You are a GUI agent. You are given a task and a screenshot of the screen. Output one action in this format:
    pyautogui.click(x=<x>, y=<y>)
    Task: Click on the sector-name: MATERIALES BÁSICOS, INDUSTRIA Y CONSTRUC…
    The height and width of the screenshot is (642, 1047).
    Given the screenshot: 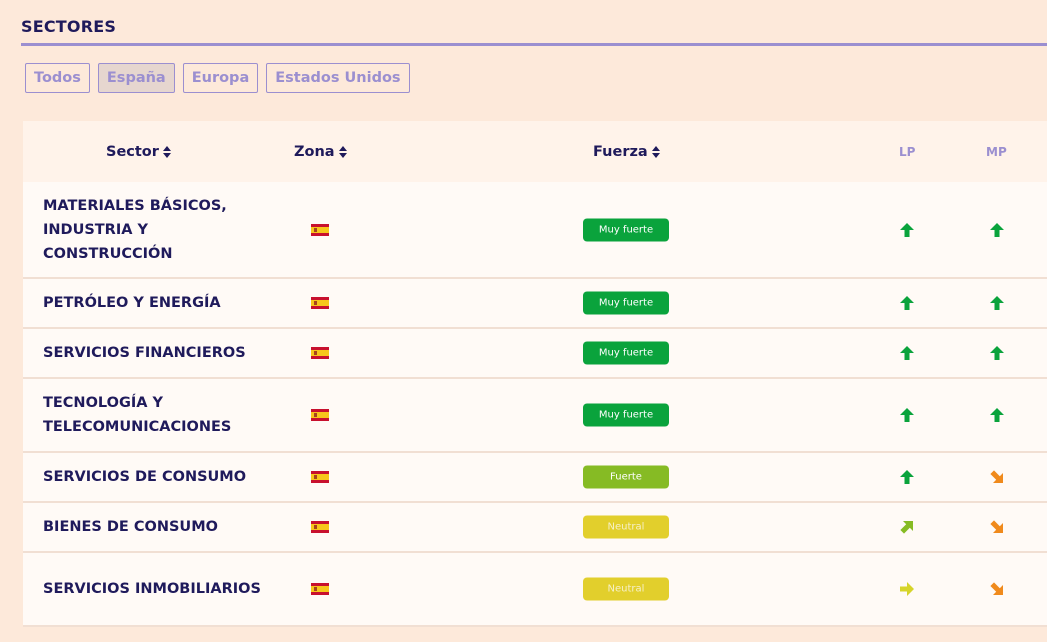 What is the action you would take?
    pyautogui.click(x=153, y=230)
    